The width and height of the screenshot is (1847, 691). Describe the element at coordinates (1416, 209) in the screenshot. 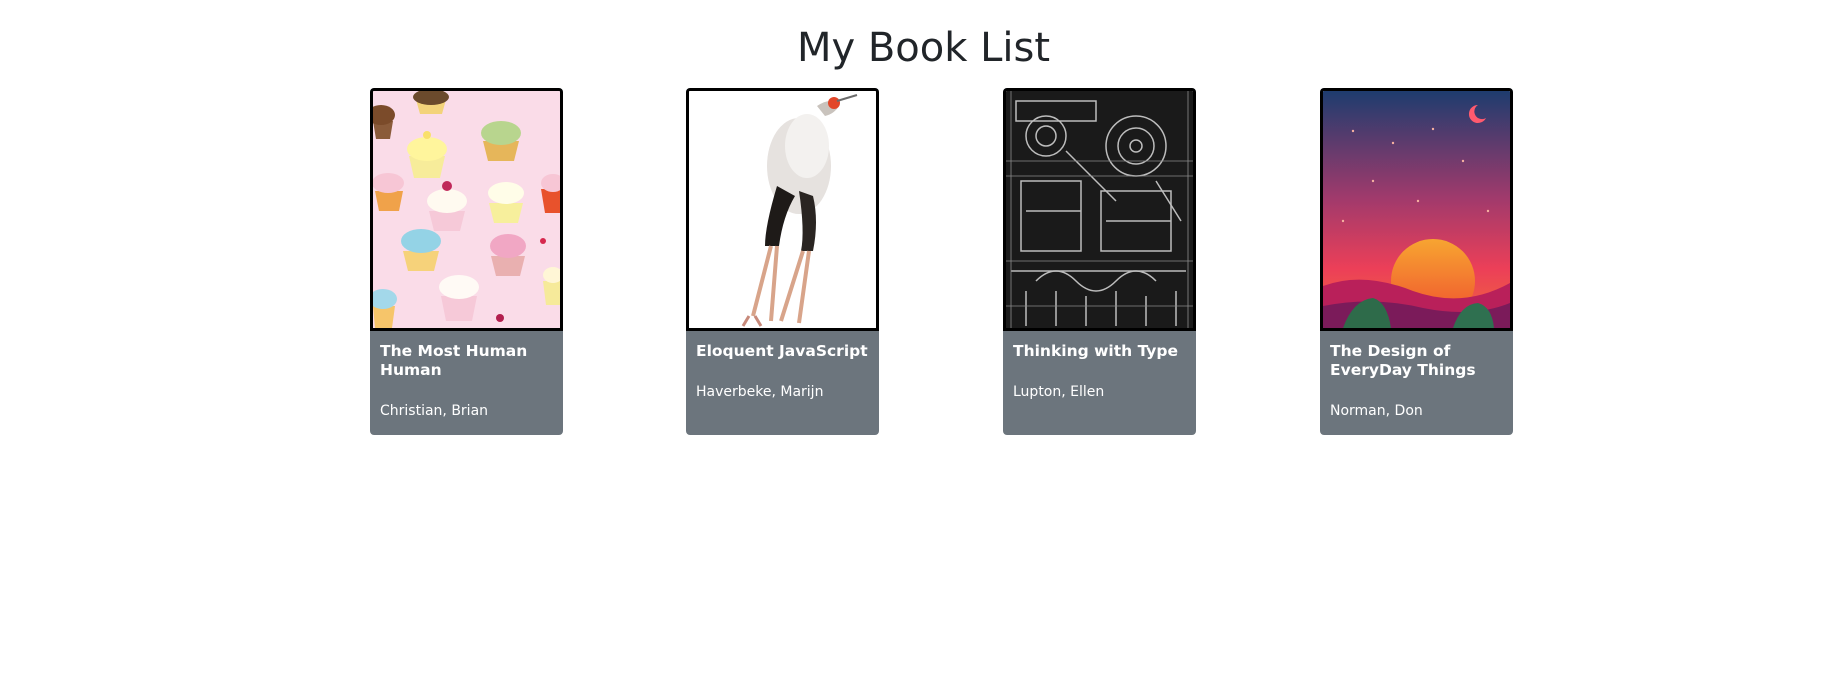

I see `sunset-landscape-cover-image` at that location.